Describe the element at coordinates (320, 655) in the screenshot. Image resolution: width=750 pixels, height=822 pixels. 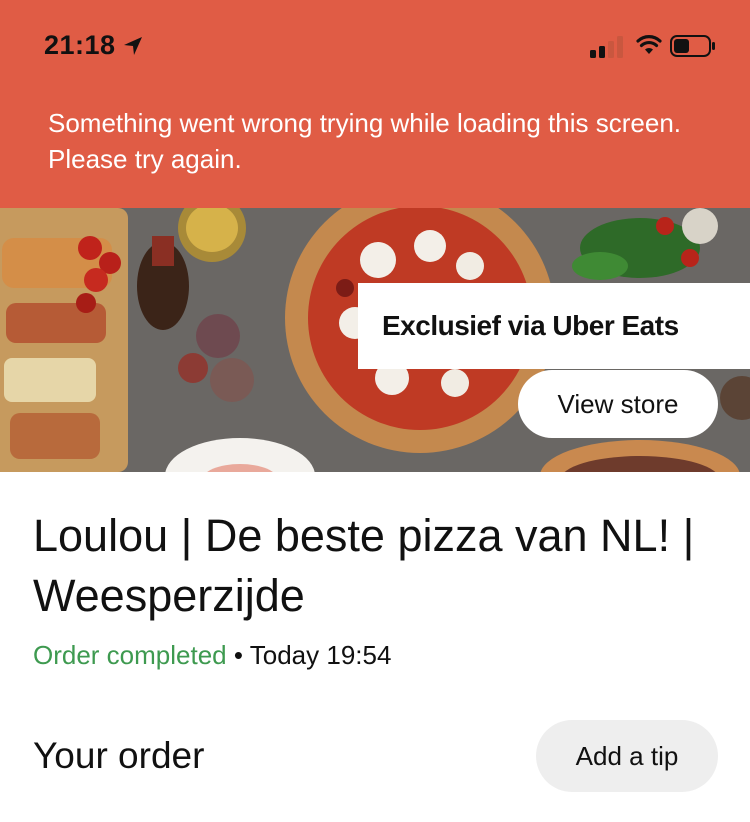
I see `order-time: Today 19:54` at that location.